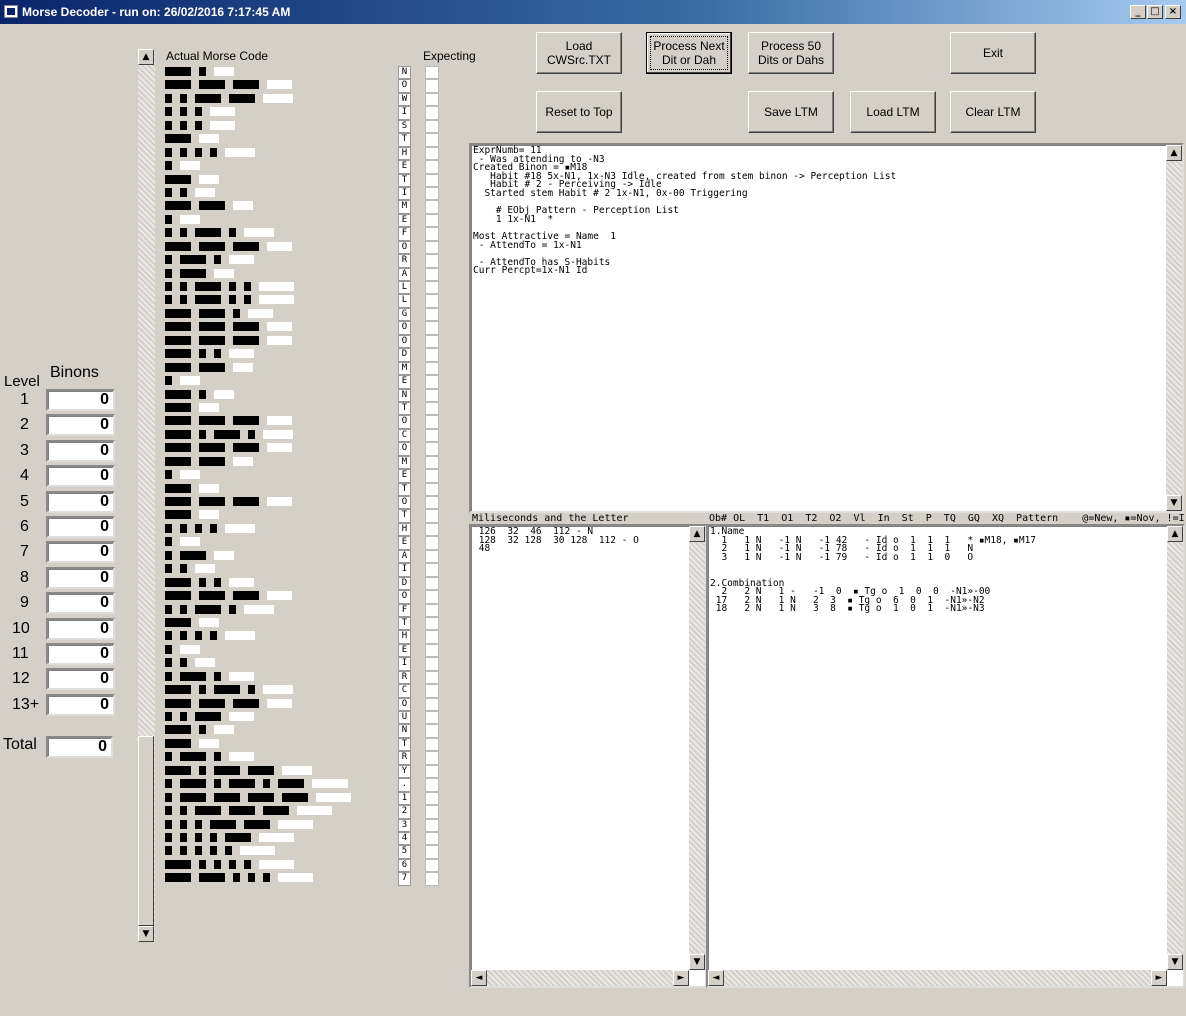 The image size is (1186, 1016). I want to click on level-number: 8, so click(24, 577).